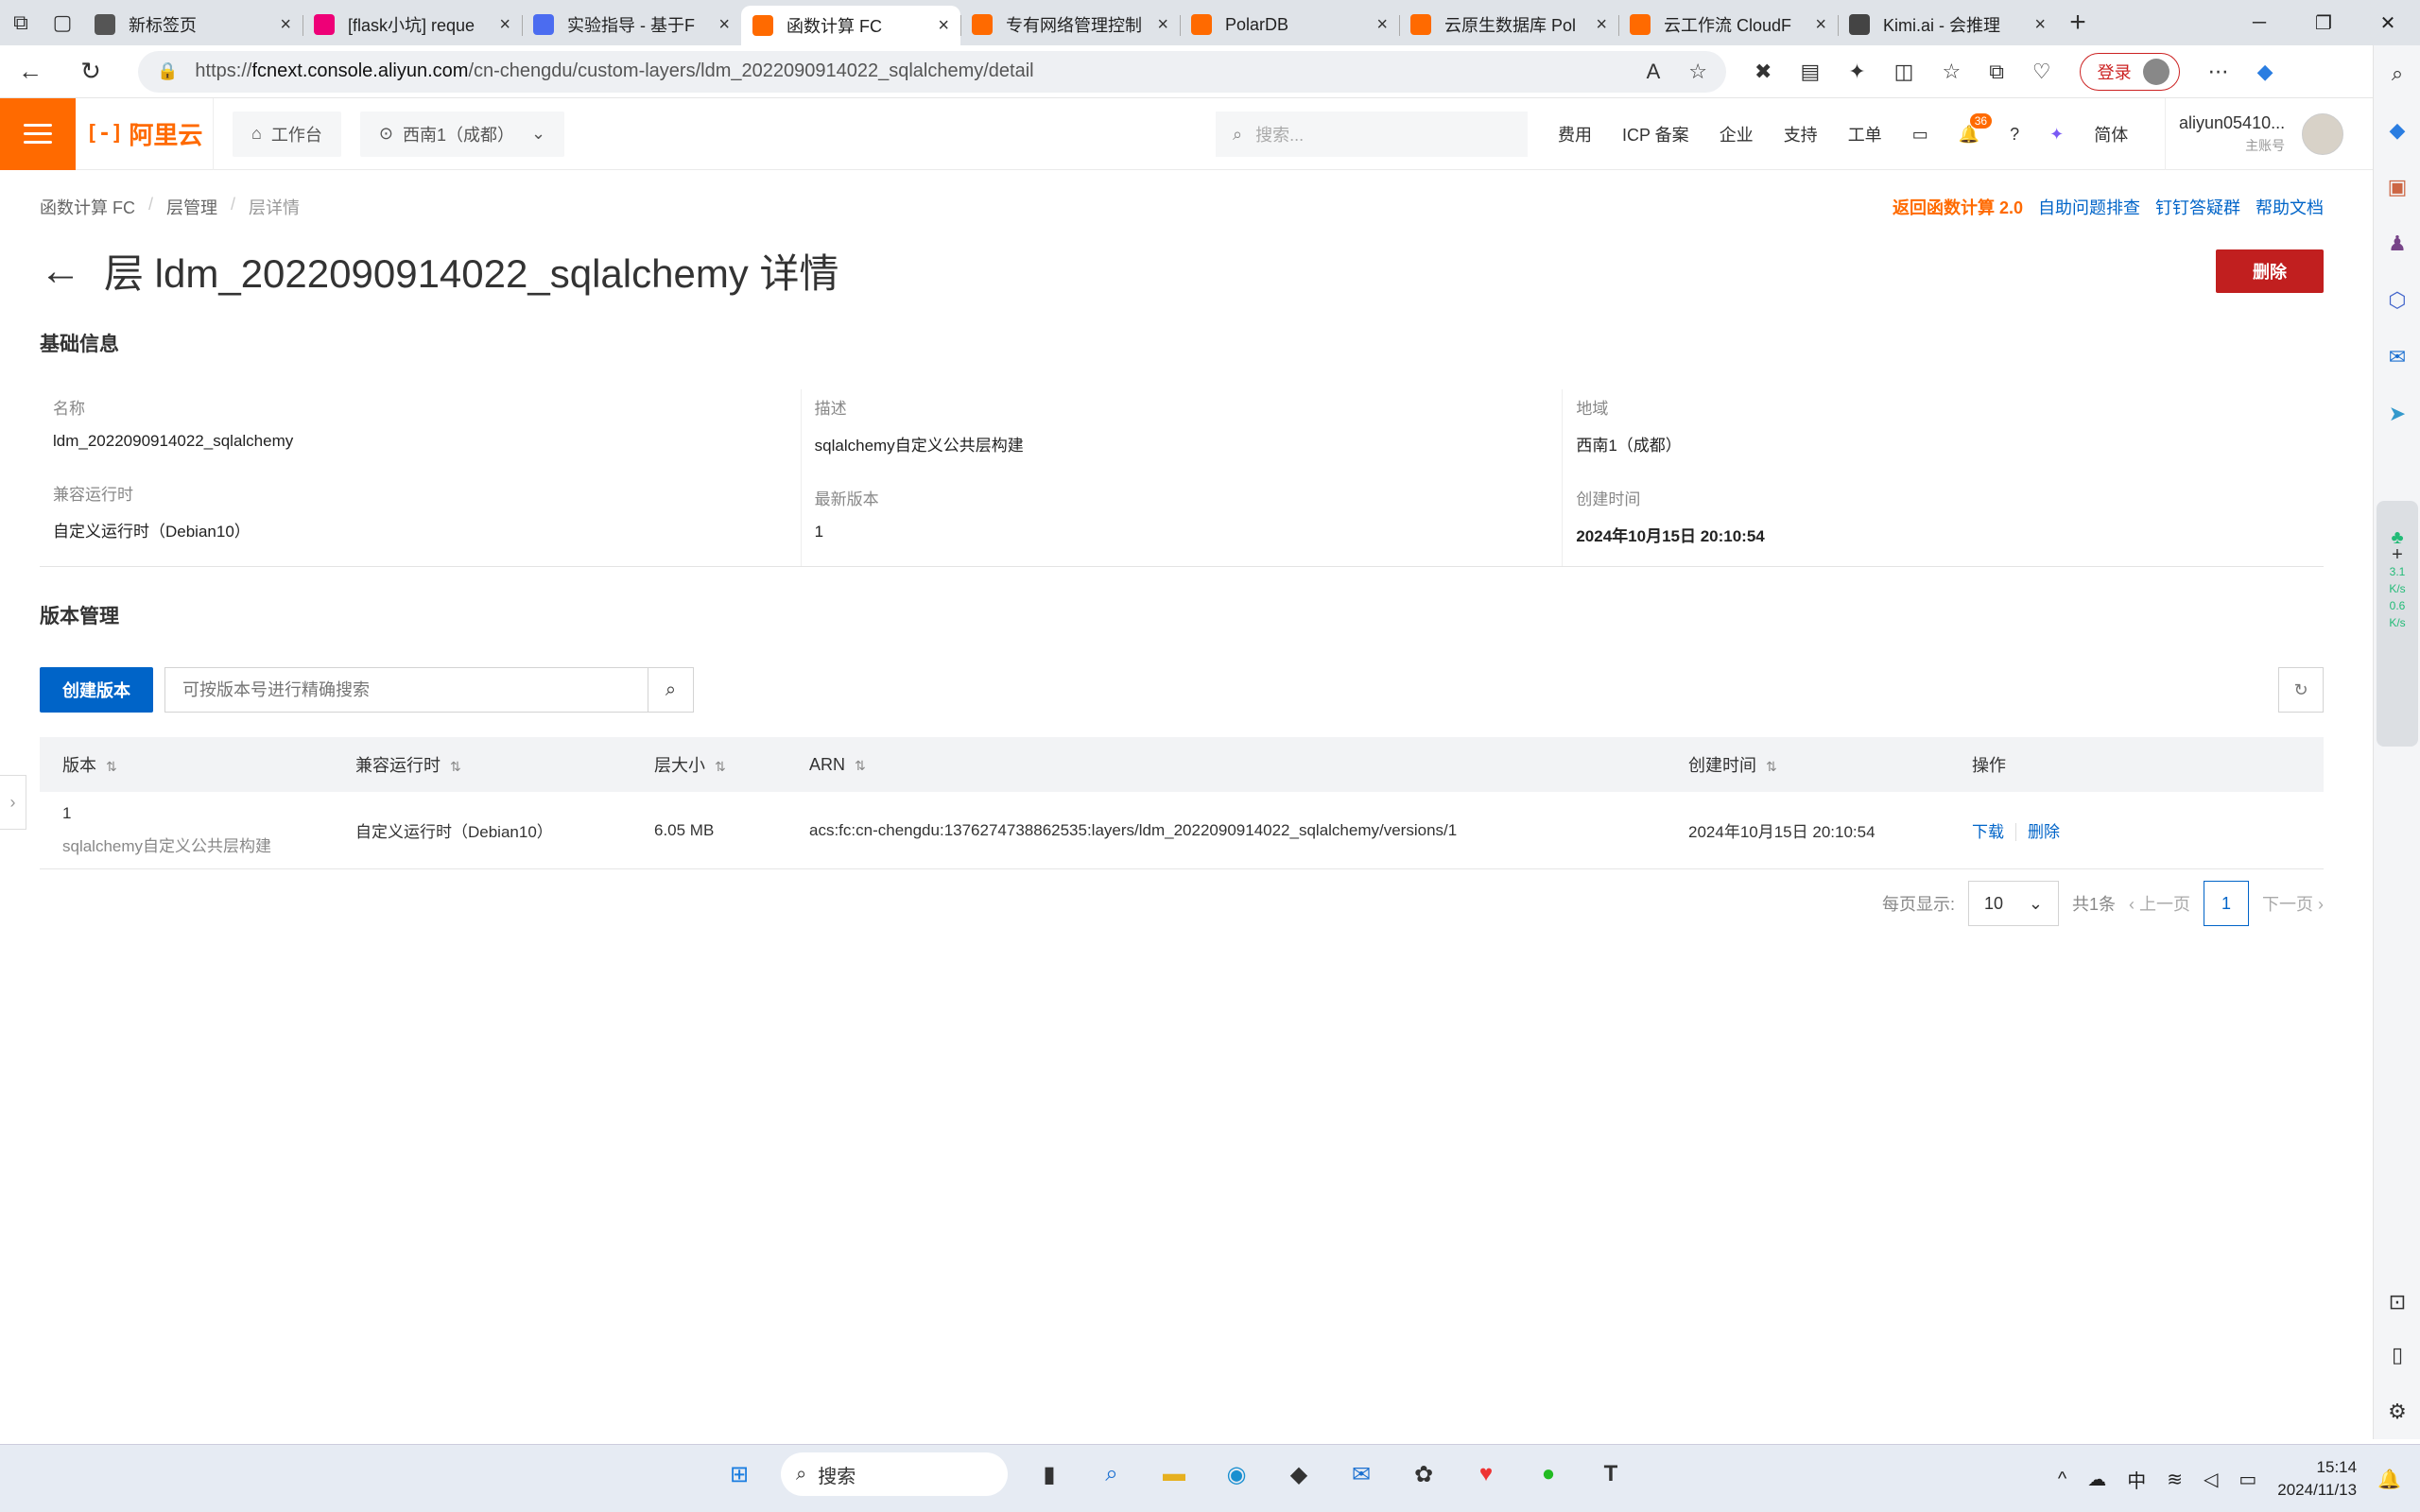 This screenshot has width=2420, height=1512. What do you see at coordinates (2293, 903) in the screenshot?
I see `next-page-button: 下一页 ›` at bounding box center [2293, 903].